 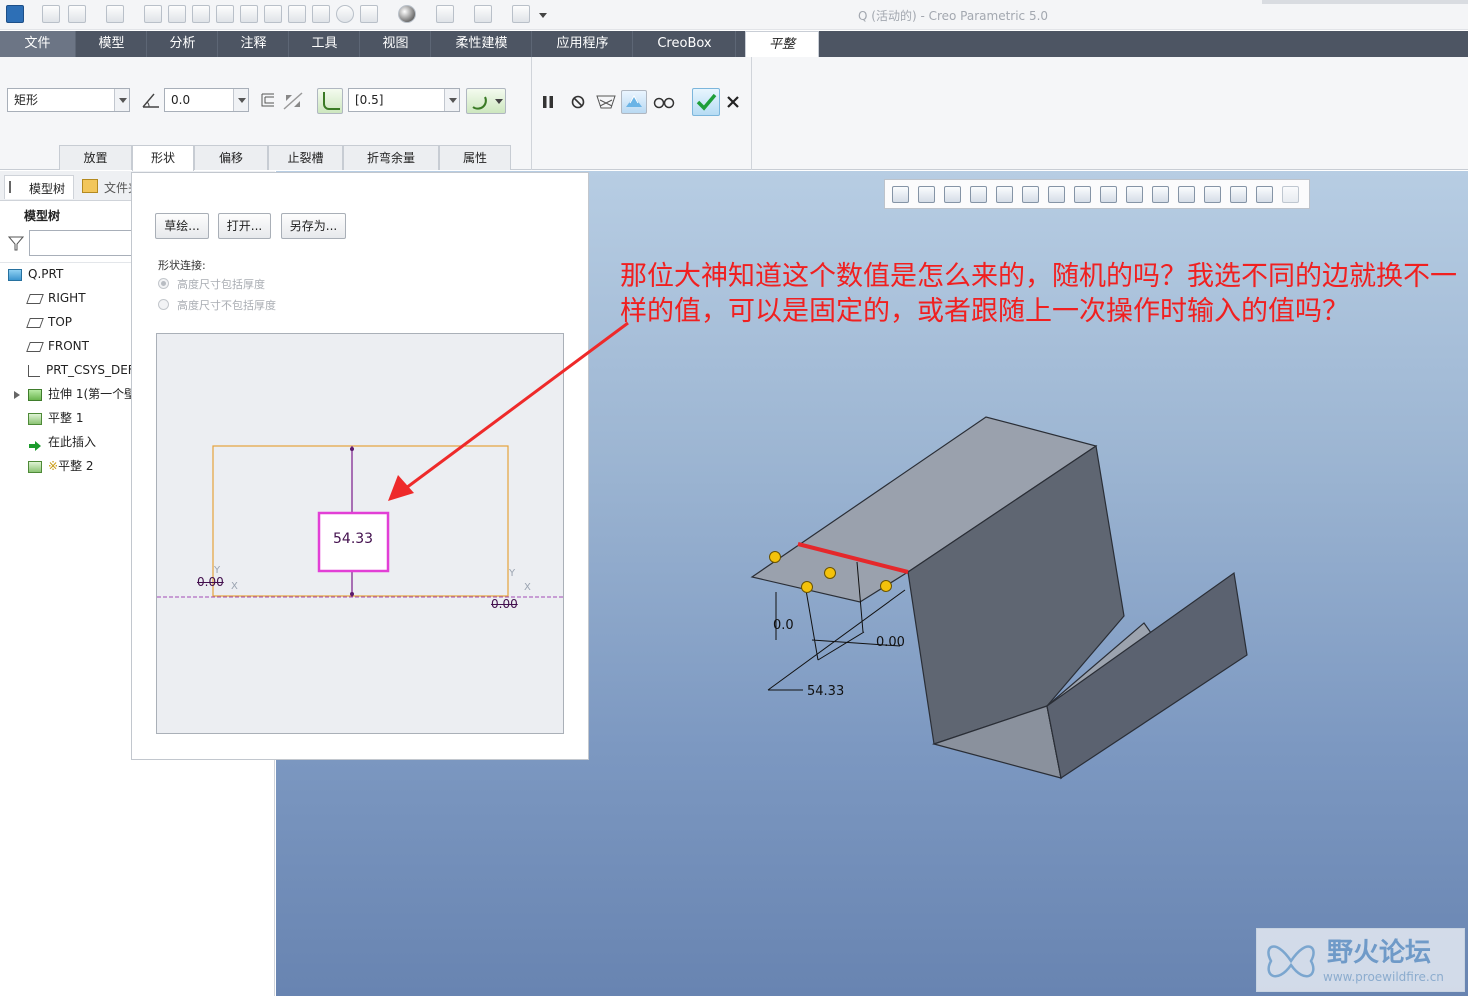 I want to click on zoom-out-icon, so click(x=952, y=194).